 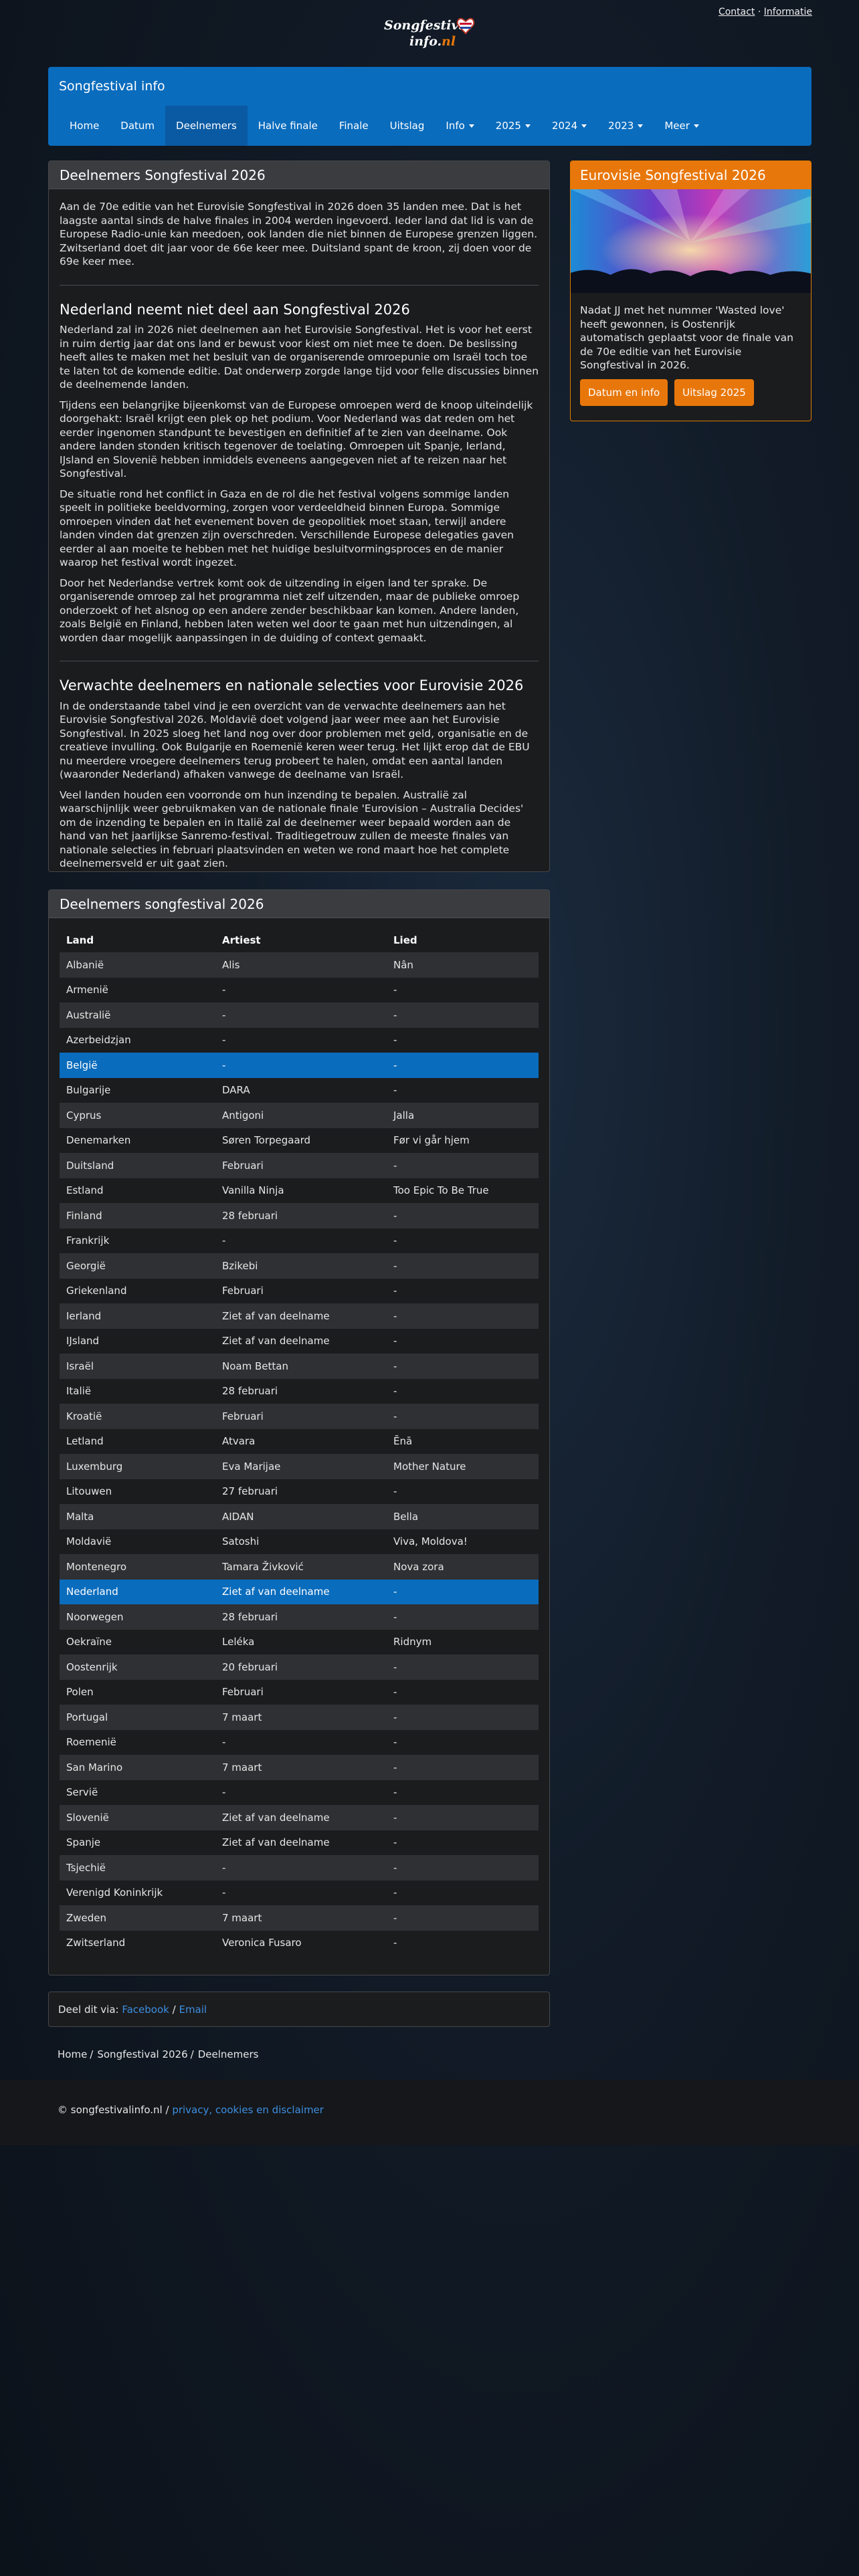 What do you see at coordinates (625, 126) in the screenshot?
I see `nav-2023-dropdown: 2023` at bounding box center [625, 126].